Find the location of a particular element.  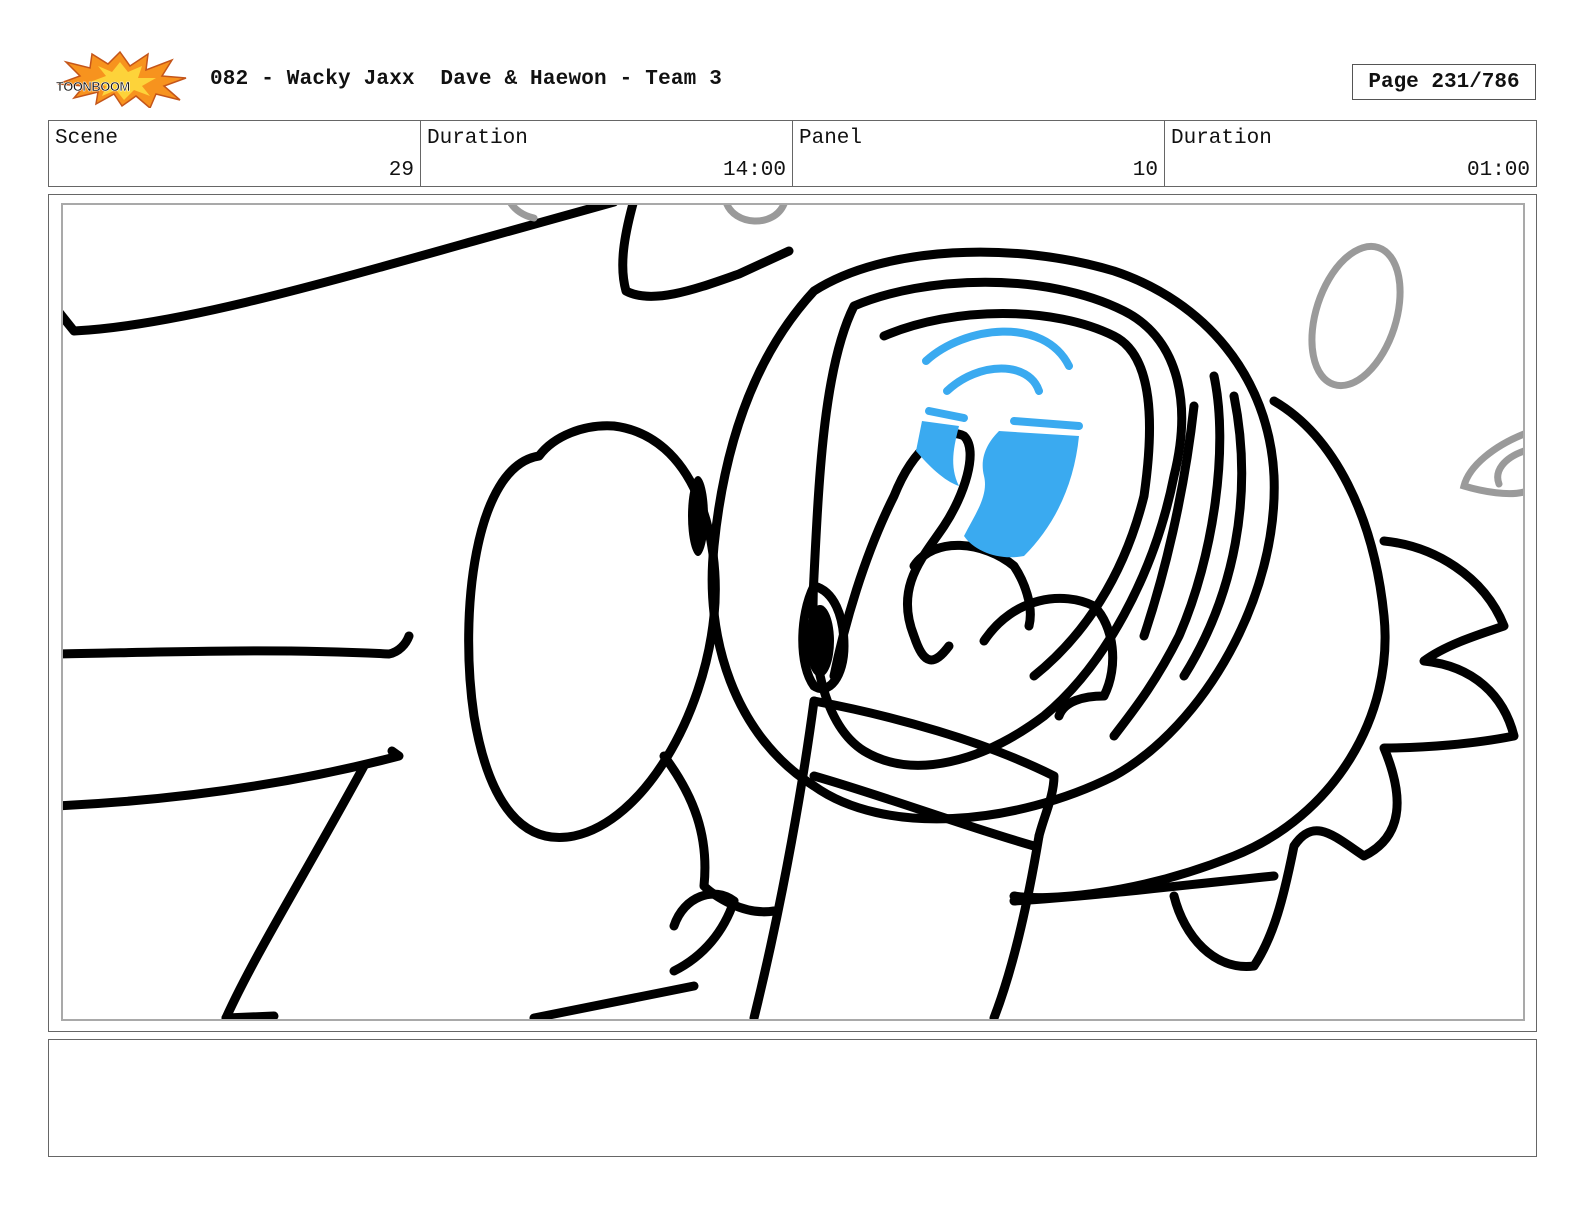

guide-ellipse-right is located at coordinates (1356, 316).